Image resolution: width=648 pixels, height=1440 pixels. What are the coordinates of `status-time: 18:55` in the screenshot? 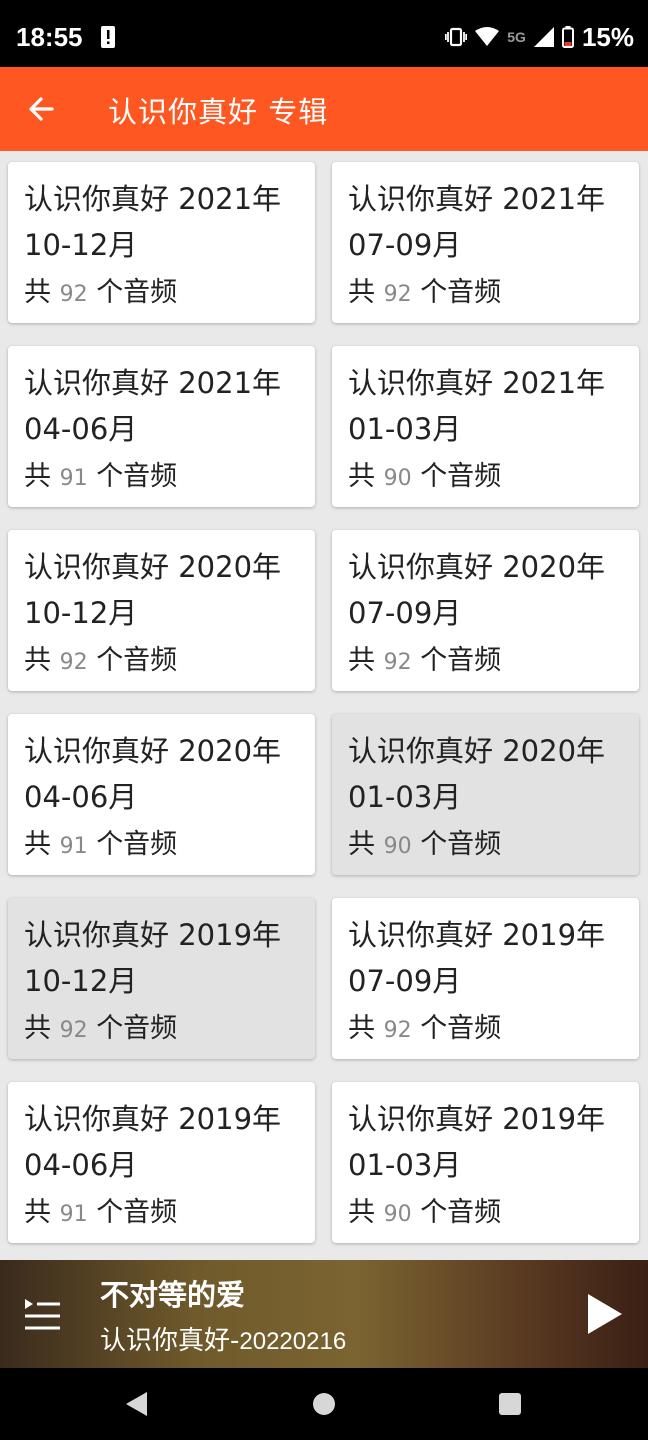 It's located at (49, 37).